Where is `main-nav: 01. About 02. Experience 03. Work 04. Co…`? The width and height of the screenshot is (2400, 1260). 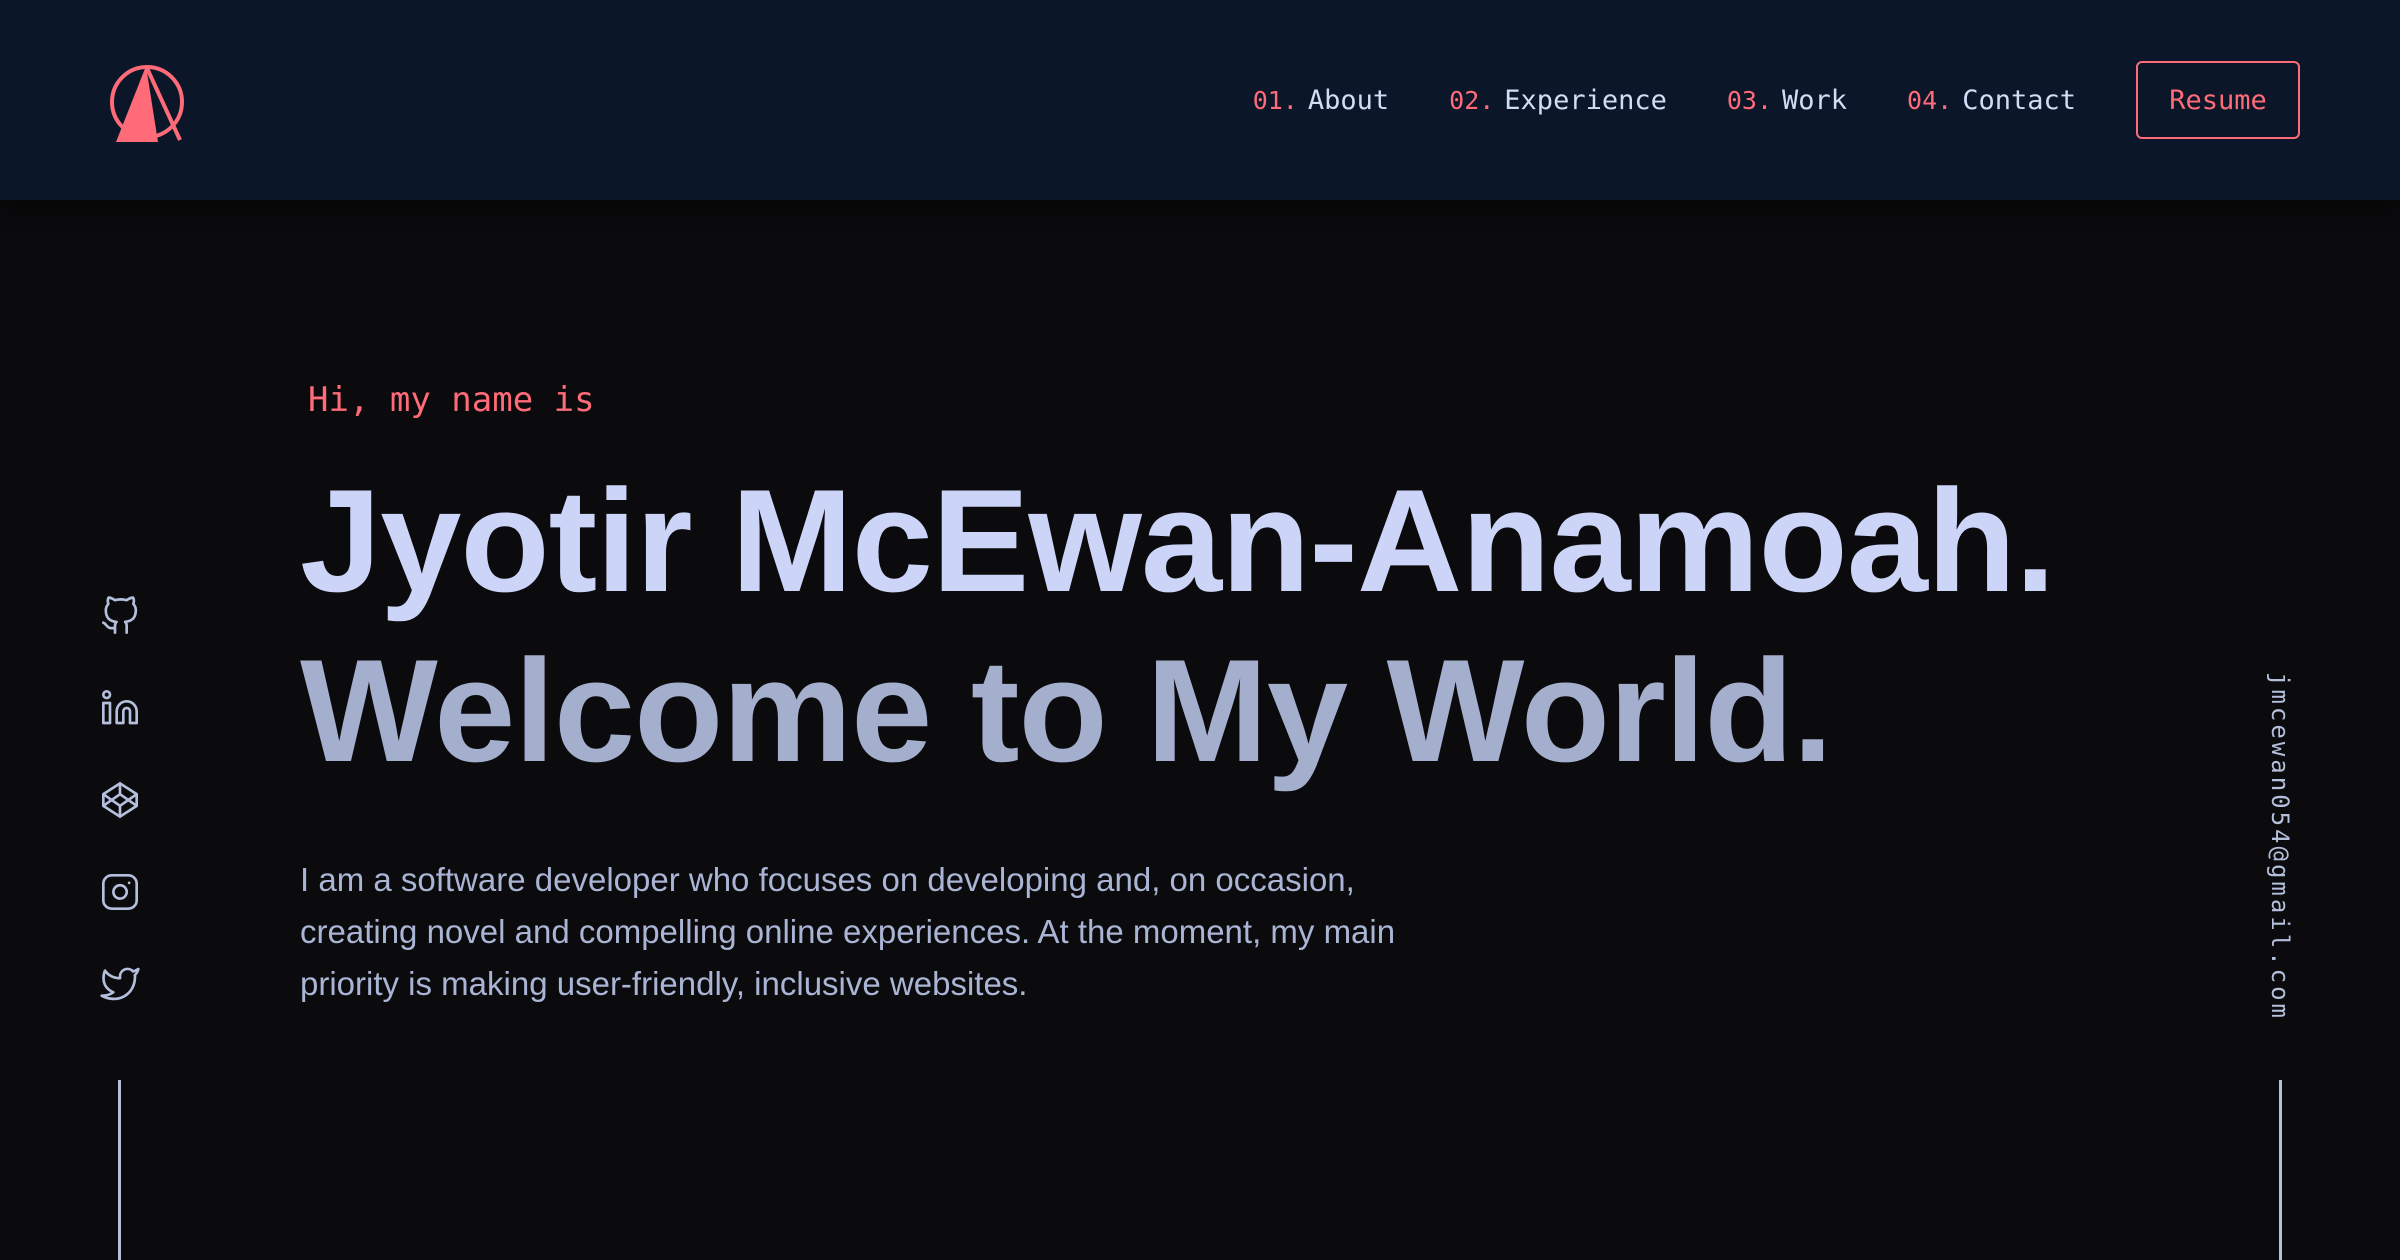
main-nav: 01. About 02. Experience 03. Work 04. Co… is located at coordinates (1776, 100).